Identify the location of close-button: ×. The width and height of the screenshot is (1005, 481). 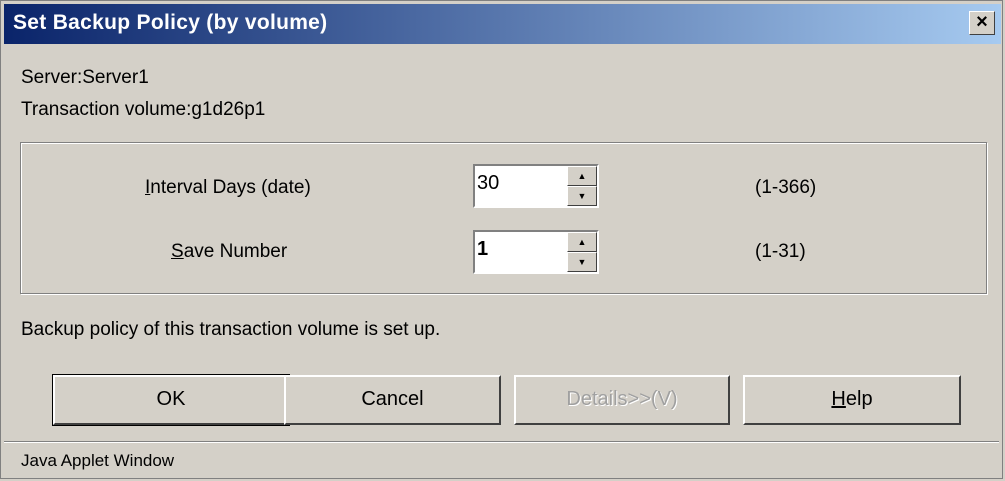
(982, 23).